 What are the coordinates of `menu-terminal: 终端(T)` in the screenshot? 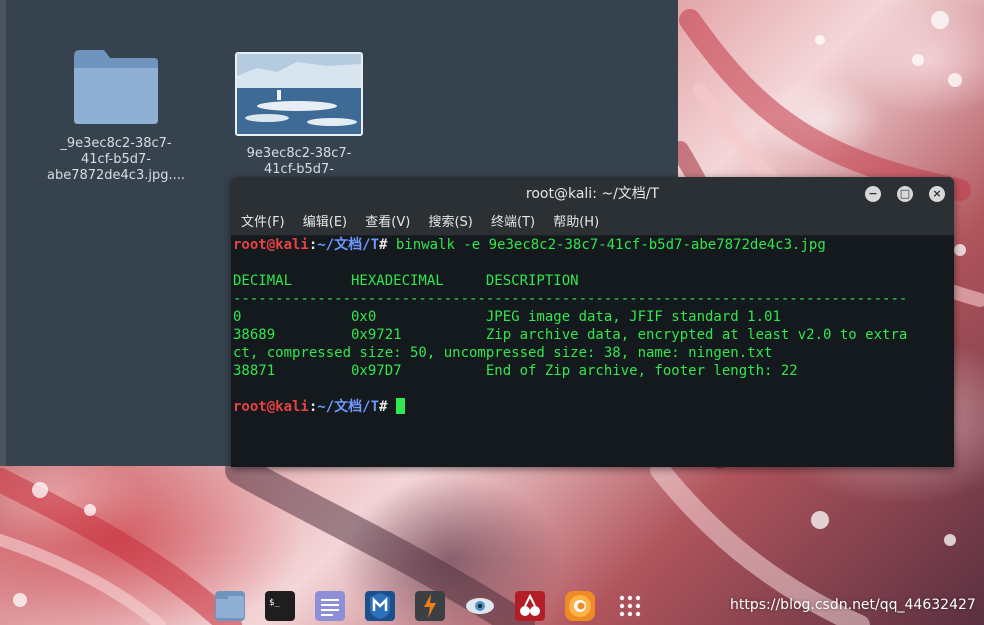 It's located at (513, 222).